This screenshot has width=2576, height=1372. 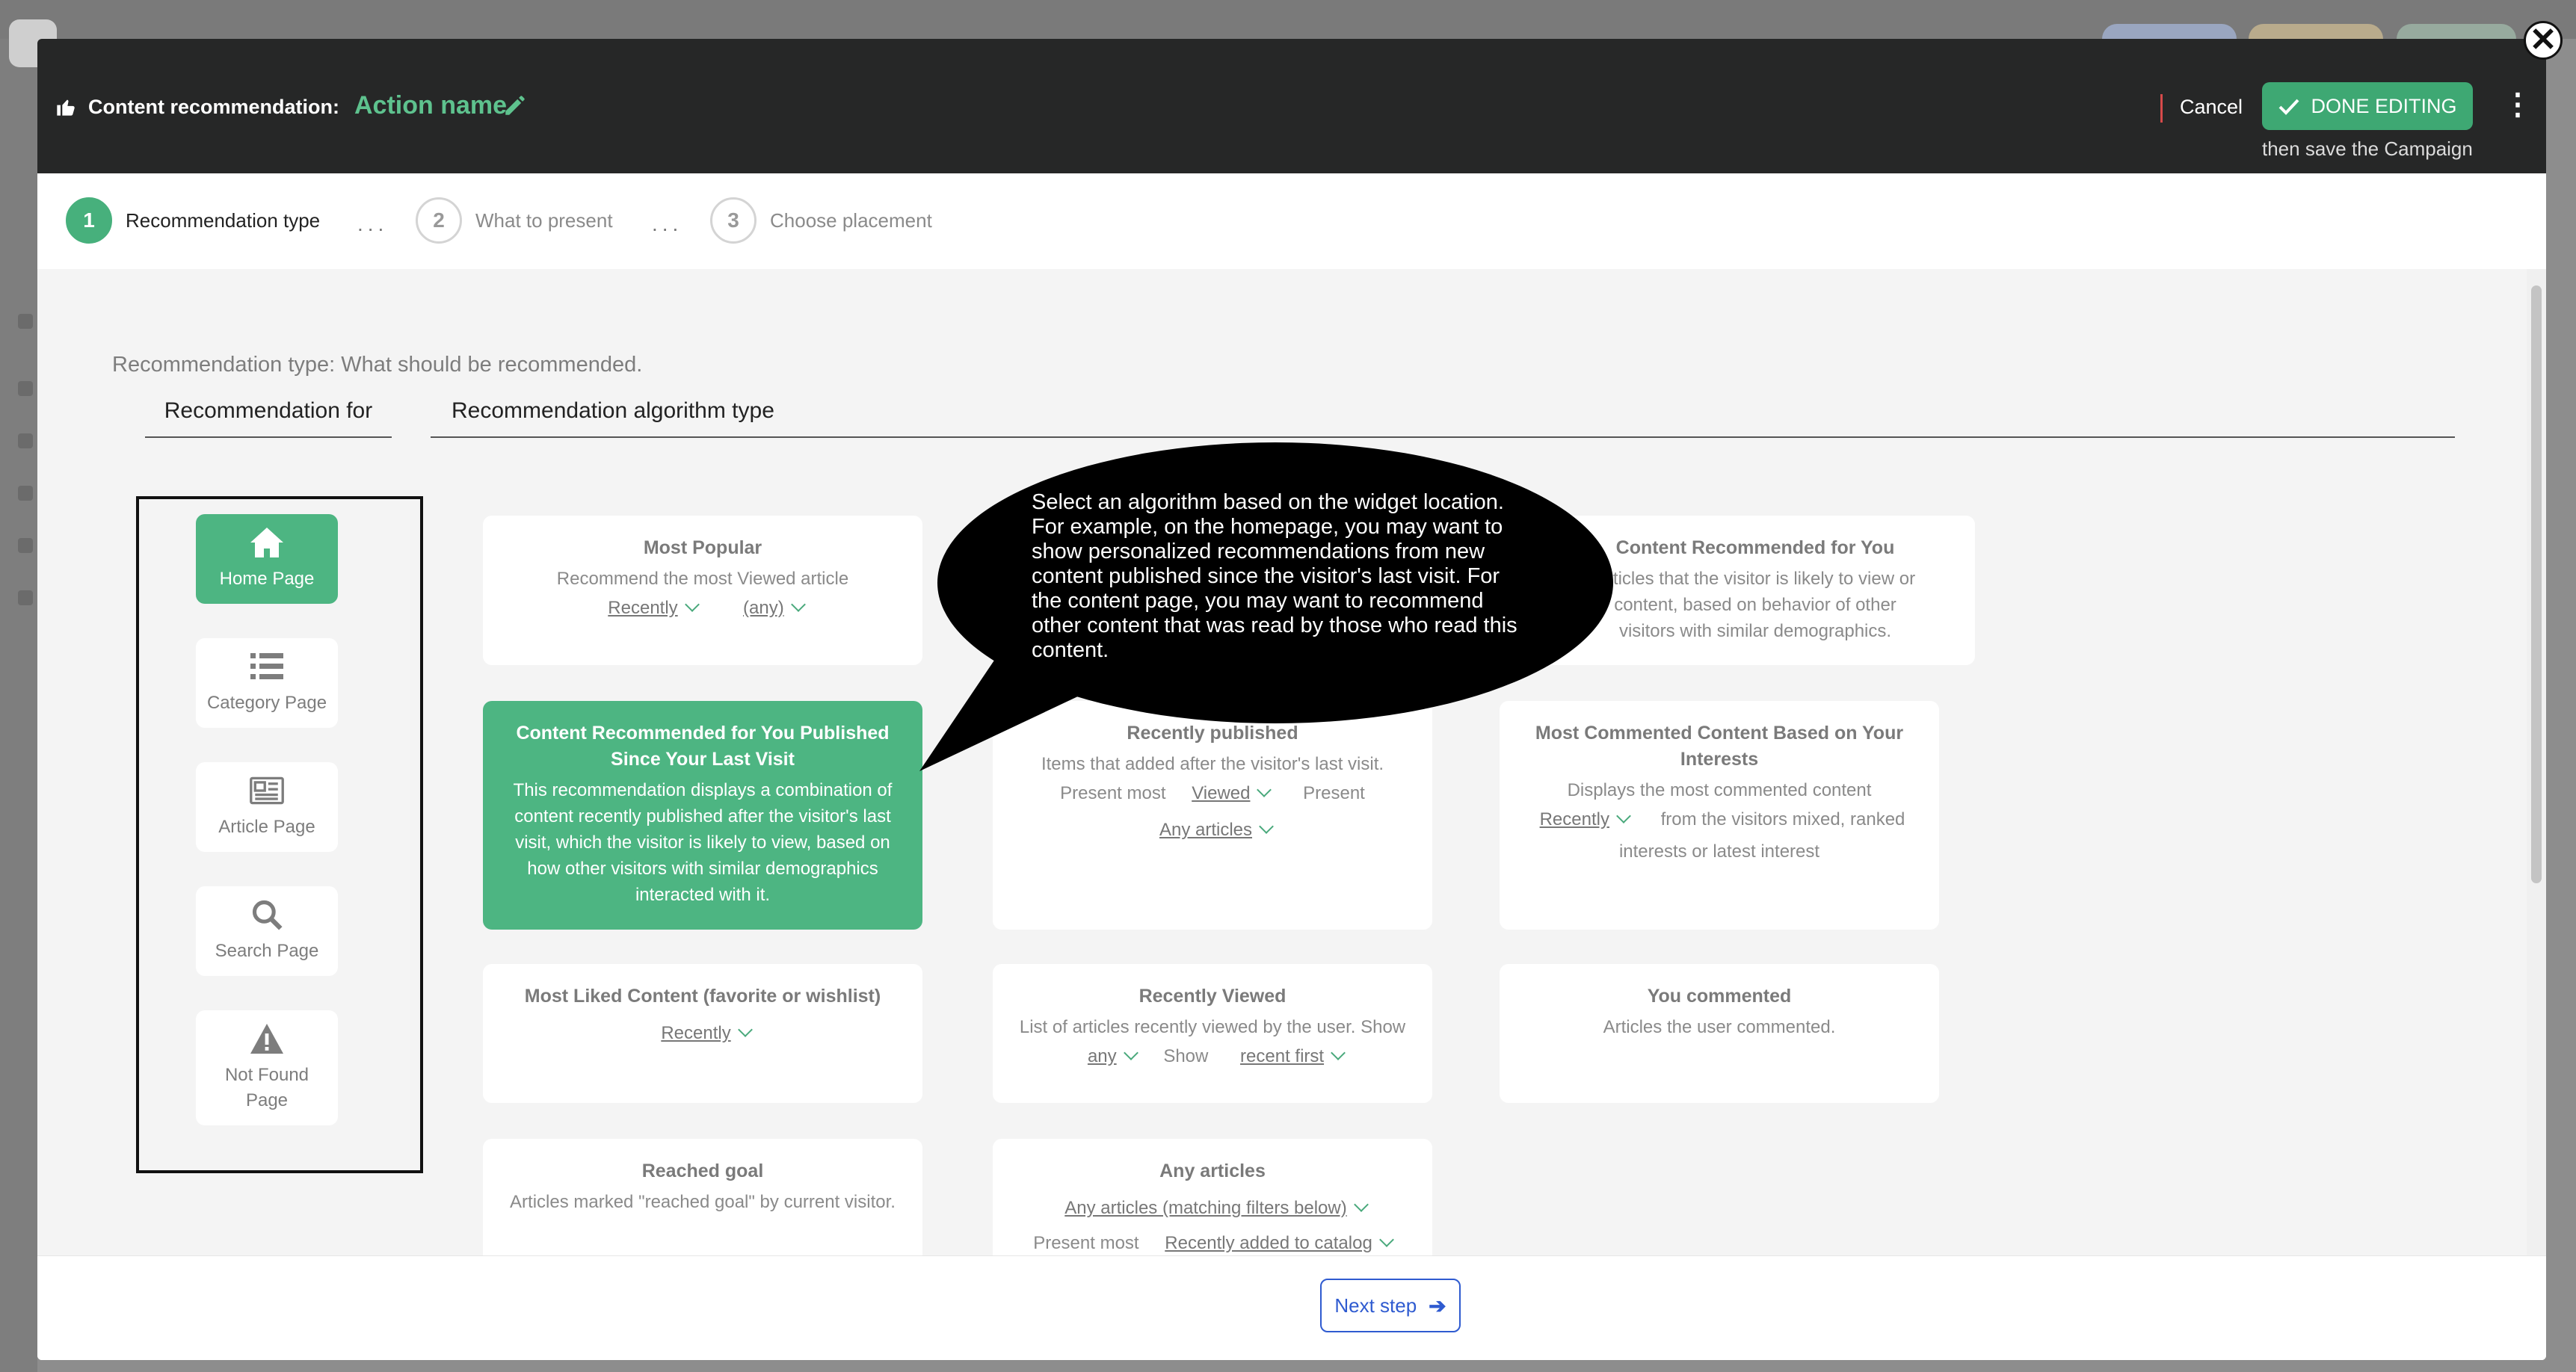 I want to click on card-controls: Any articles, so click(x=1212, y=830).